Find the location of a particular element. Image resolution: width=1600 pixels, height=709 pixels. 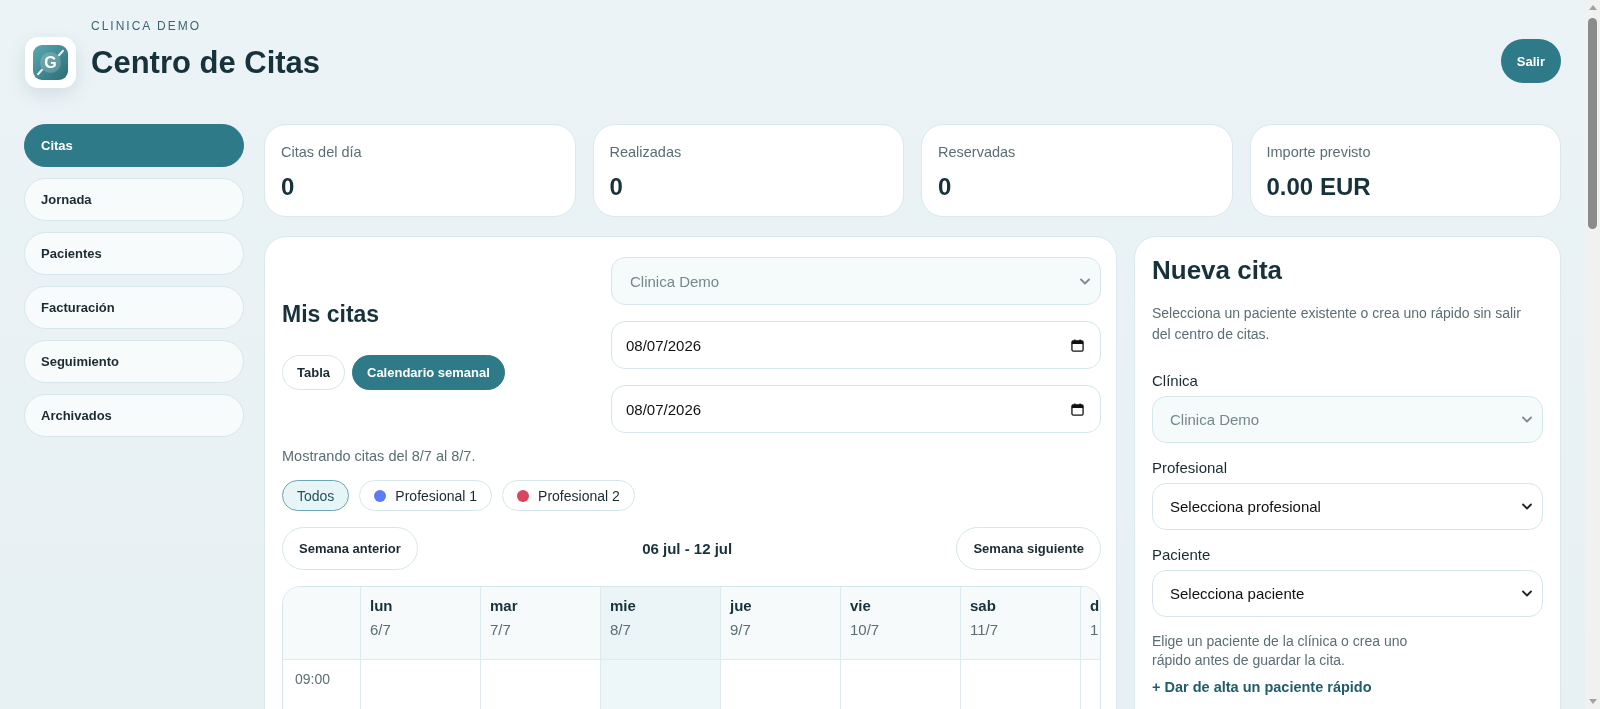

quick-add-patient-link: + Dar de alta un paciente rápido is located at coordinates (1262, 687).